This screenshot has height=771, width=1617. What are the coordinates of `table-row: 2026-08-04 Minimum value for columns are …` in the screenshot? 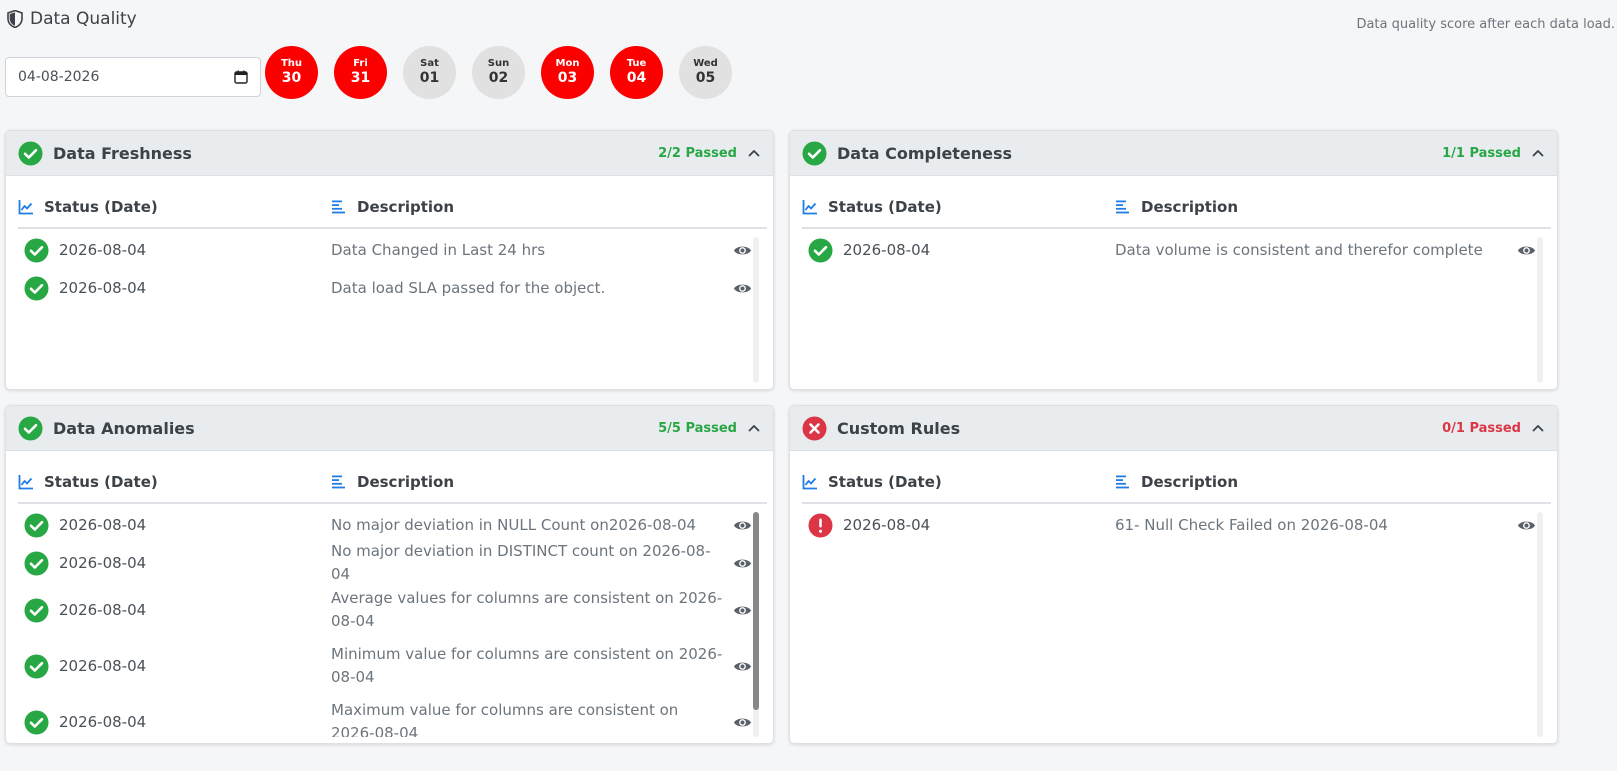 It's located at (385, 666).